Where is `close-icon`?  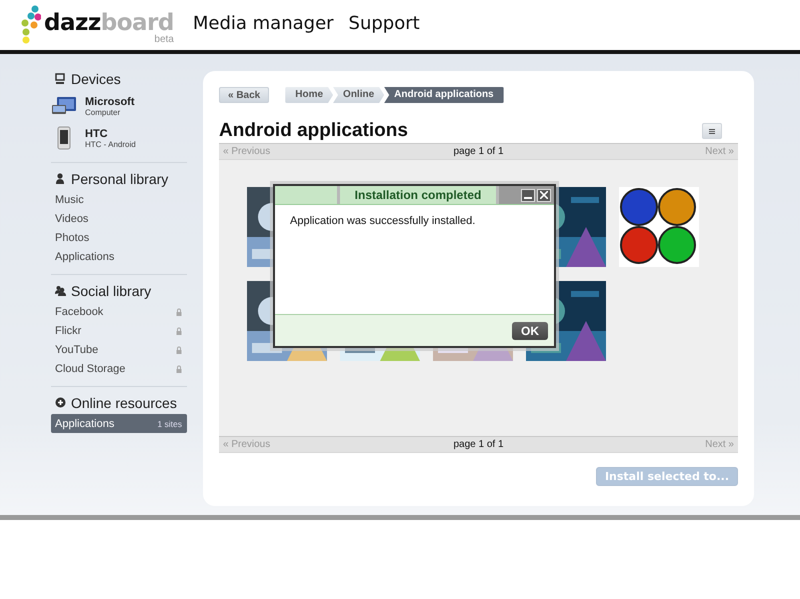 close-icon is located at coordinates (544, 195).